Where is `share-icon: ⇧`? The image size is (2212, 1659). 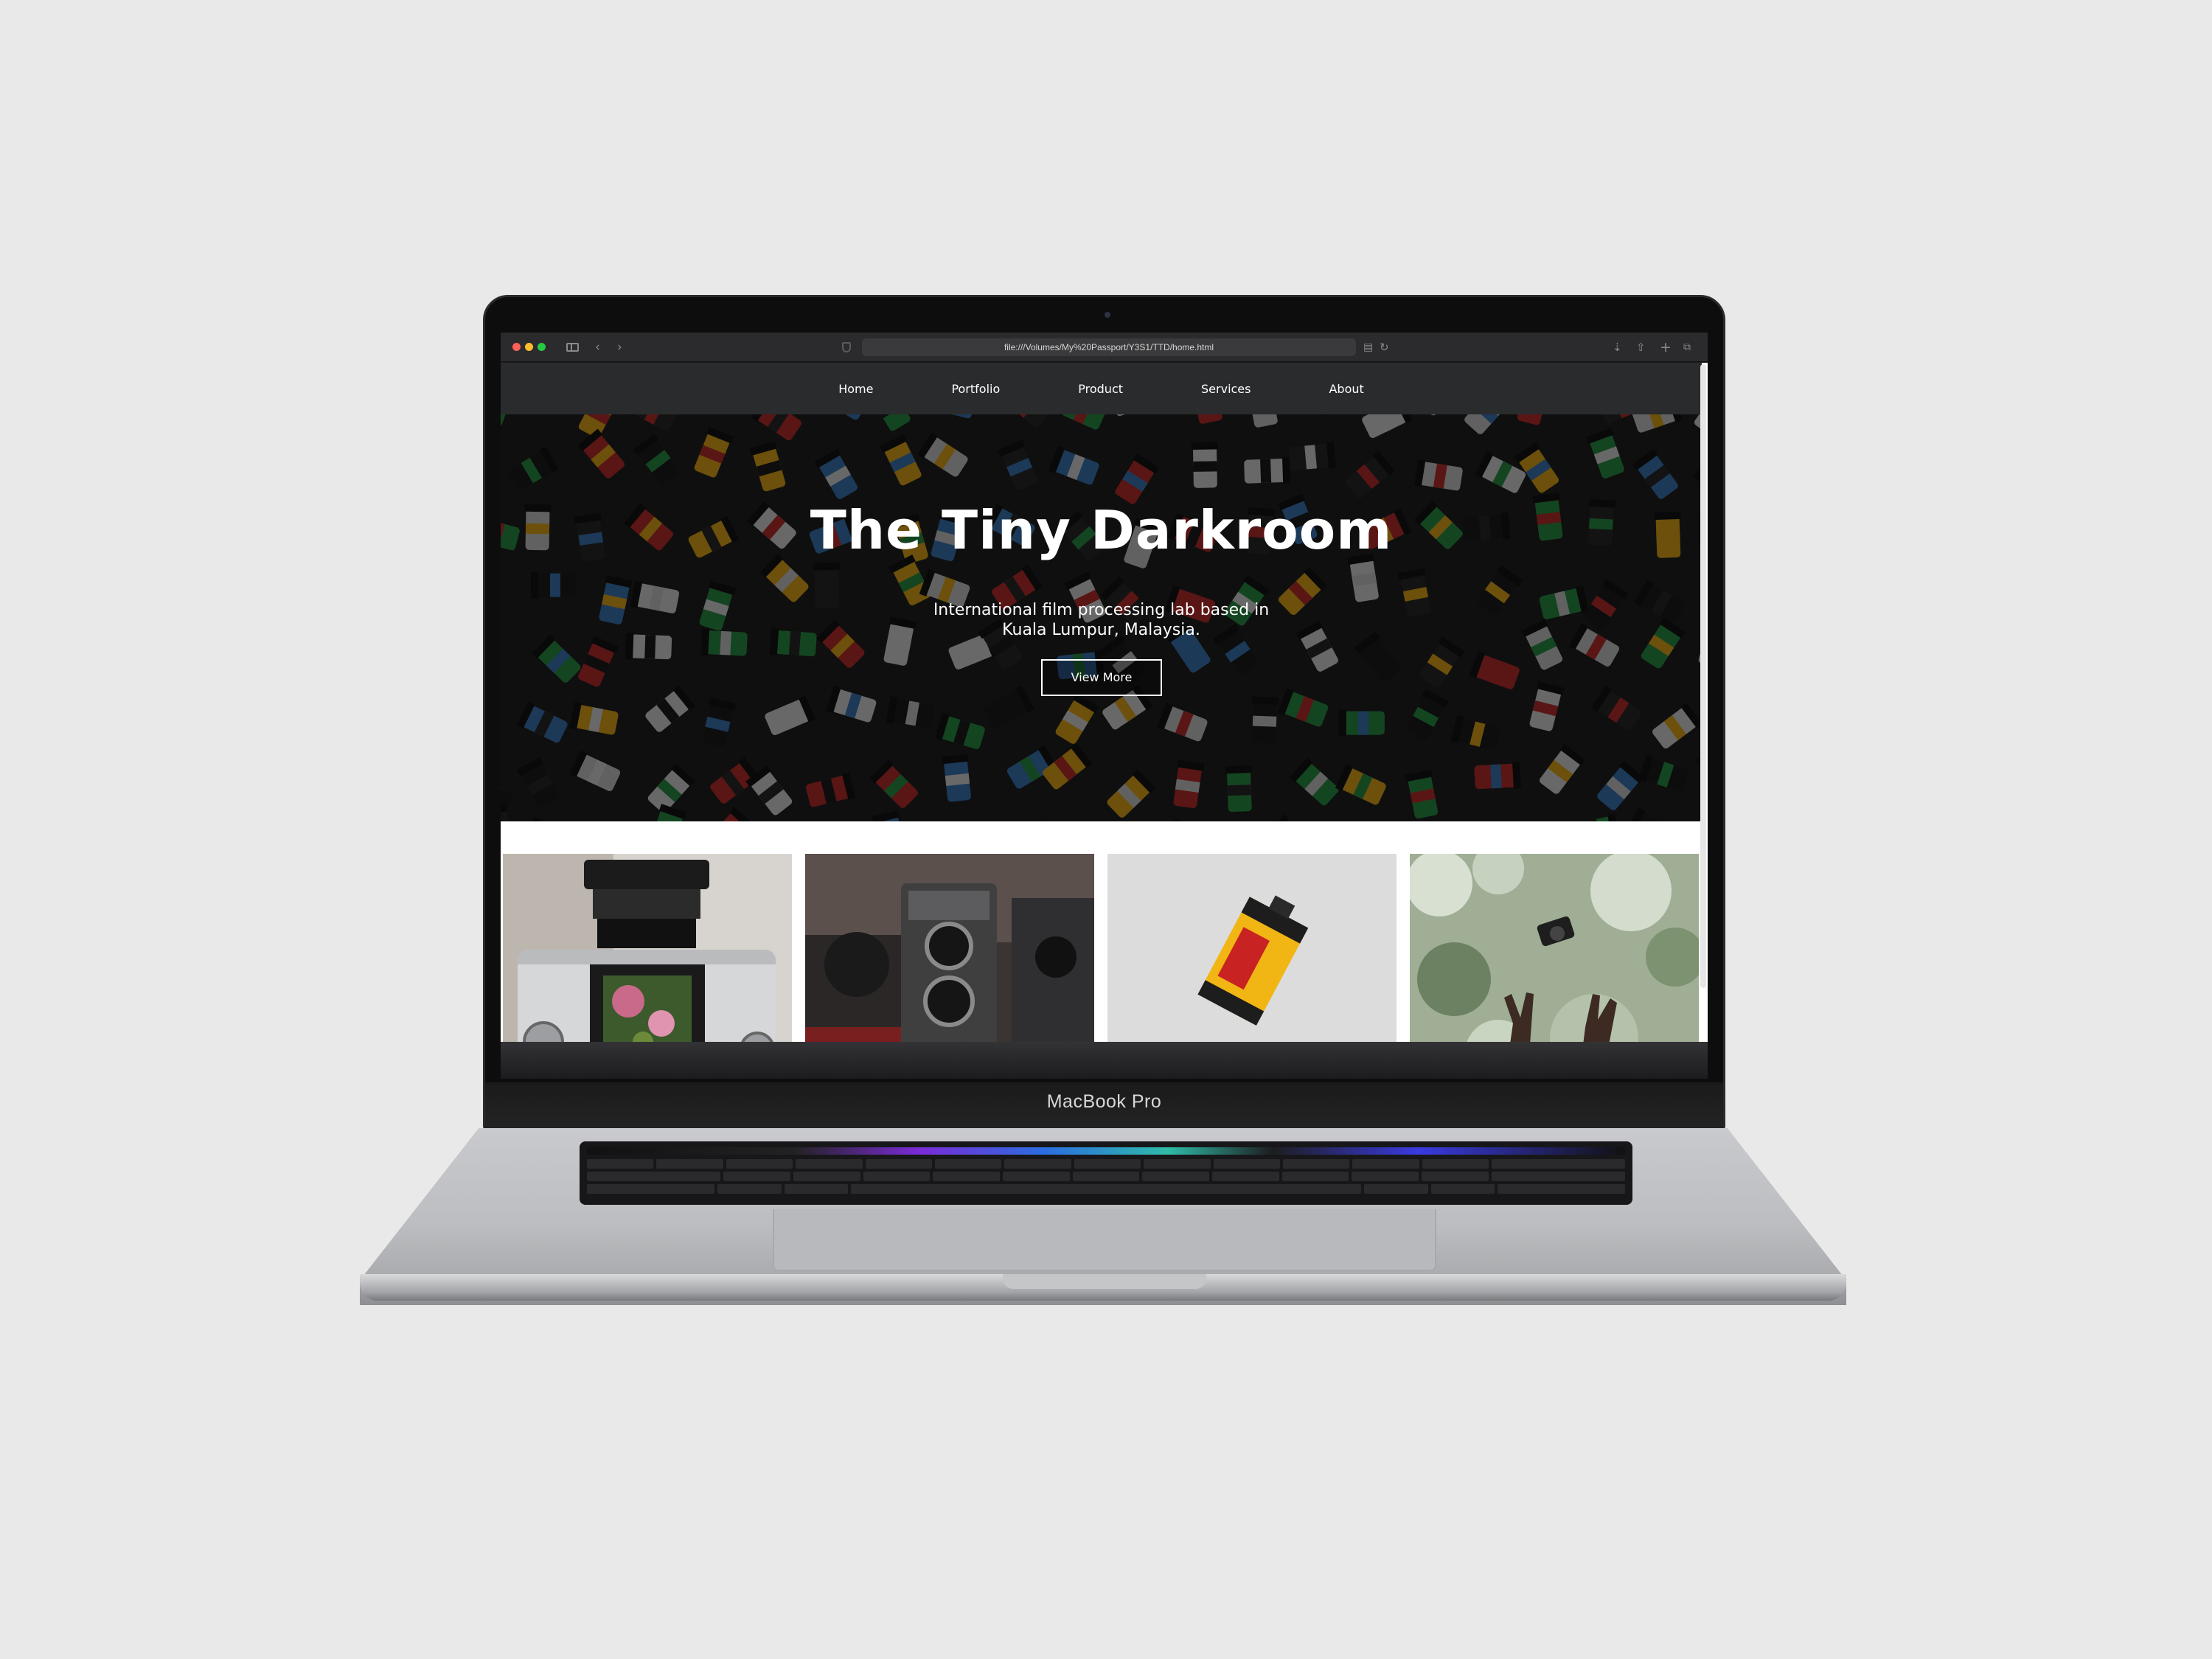 share-icon: ⇧ is located at coordinates (1641, 347).